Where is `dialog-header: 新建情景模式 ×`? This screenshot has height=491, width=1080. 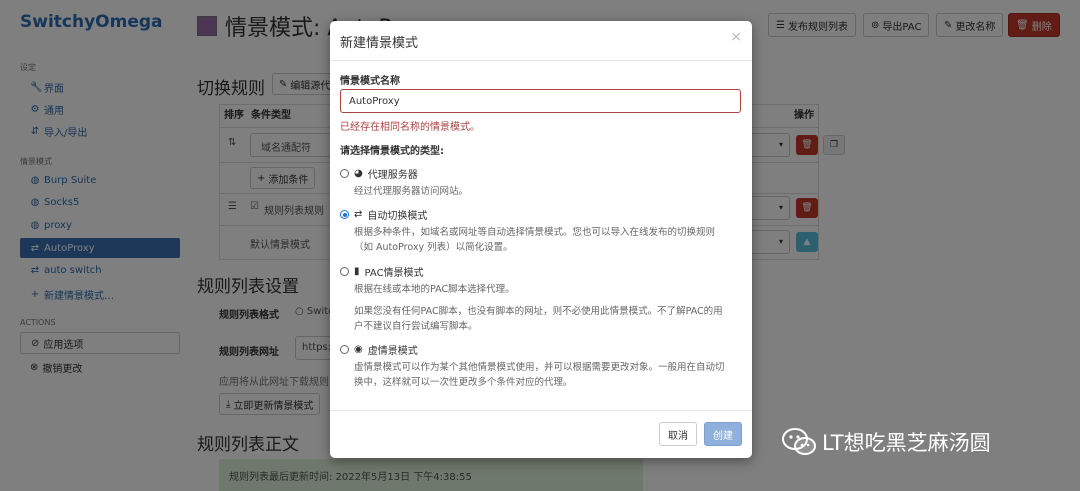
dialog-header: 新建情景模式 × is located at coordinates (541, 41).